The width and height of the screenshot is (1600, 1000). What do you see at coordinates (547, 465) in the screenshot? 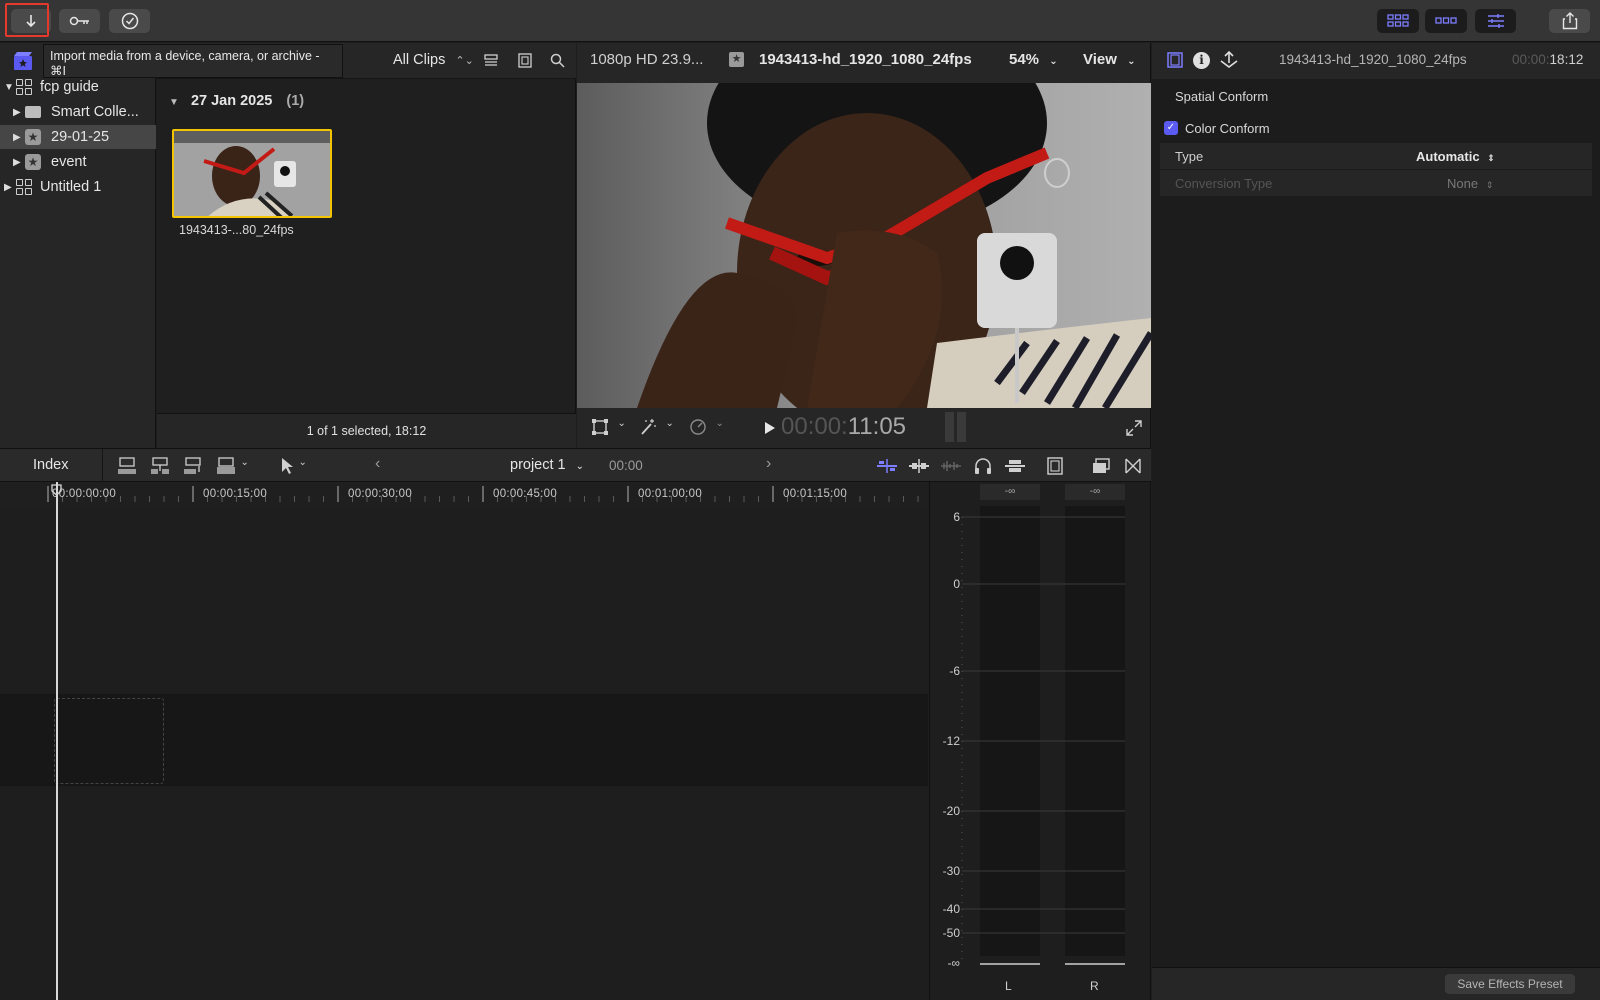
I see `project-dropdown: project 1 ⌄` at bounding box center [547, 465].